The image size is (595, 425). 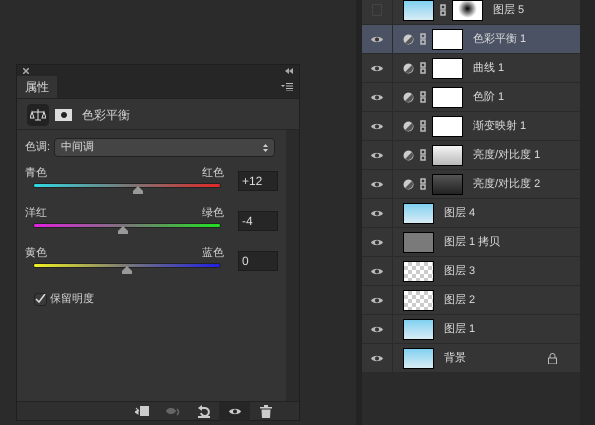 I want to click on layer-row: 图层 3, so click(x=471, y=271).